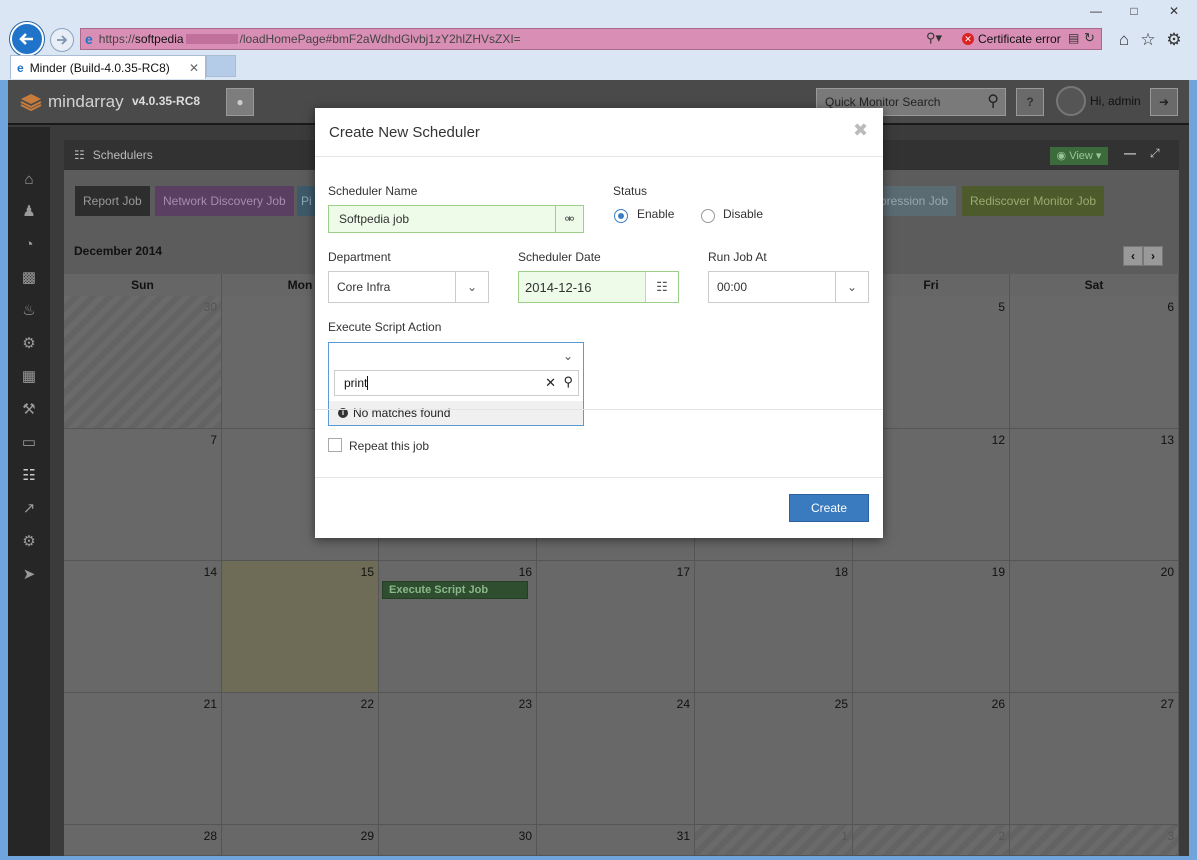 Image resolution: width=1197 pixels, height=860 pixels. What do you see at coordinates (1174, 11) in the screenshot?
I see `close-window-button: ✕` at bounding box center [1174, 11].